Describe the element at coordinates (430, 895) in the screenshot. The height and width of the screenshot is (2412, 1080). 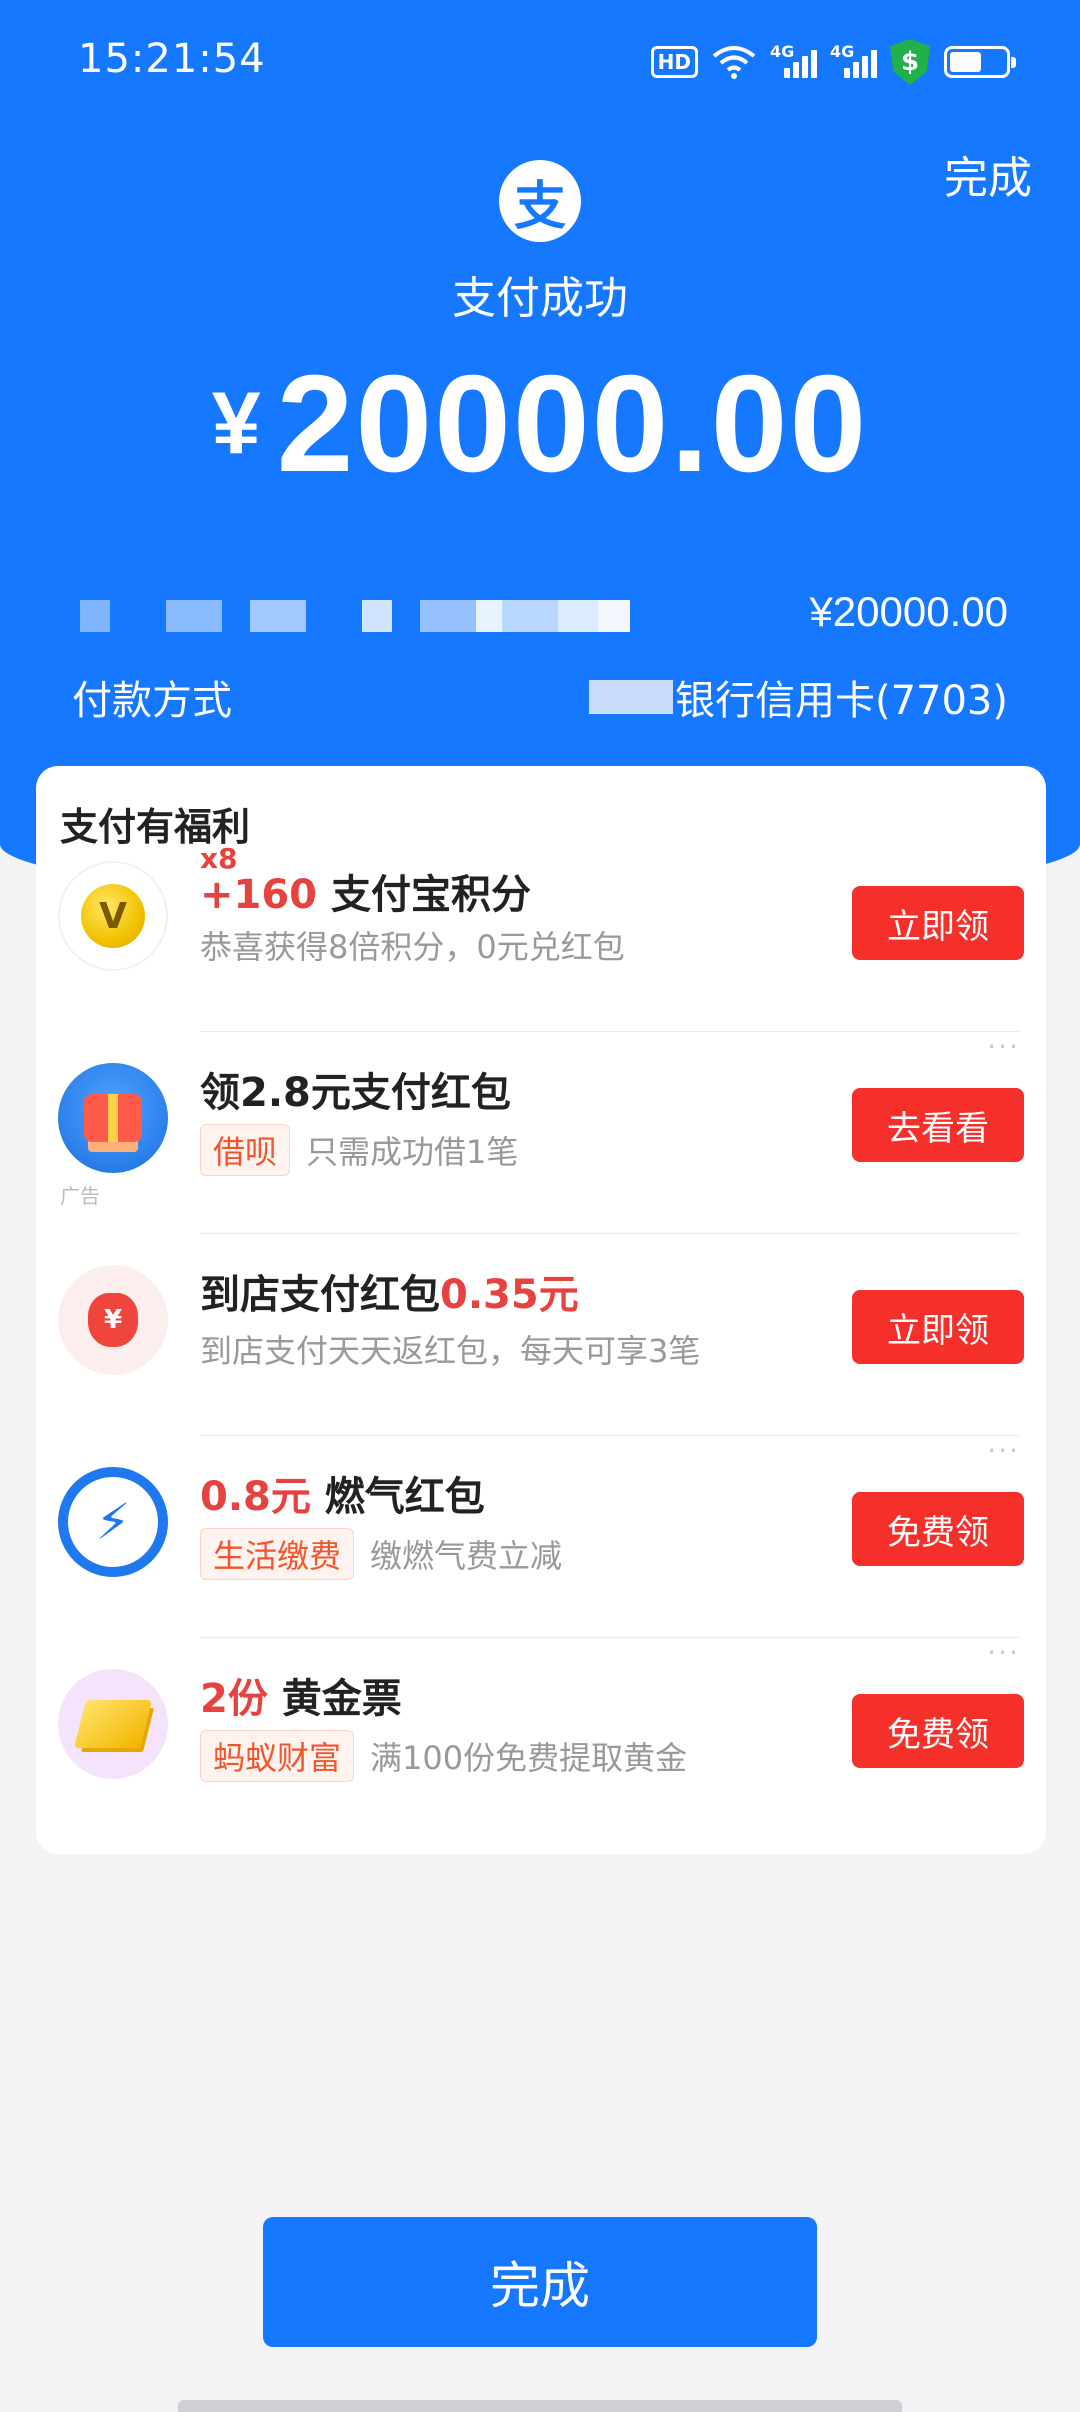
I see `benefit-title-text: 支付宝积分` at that location.